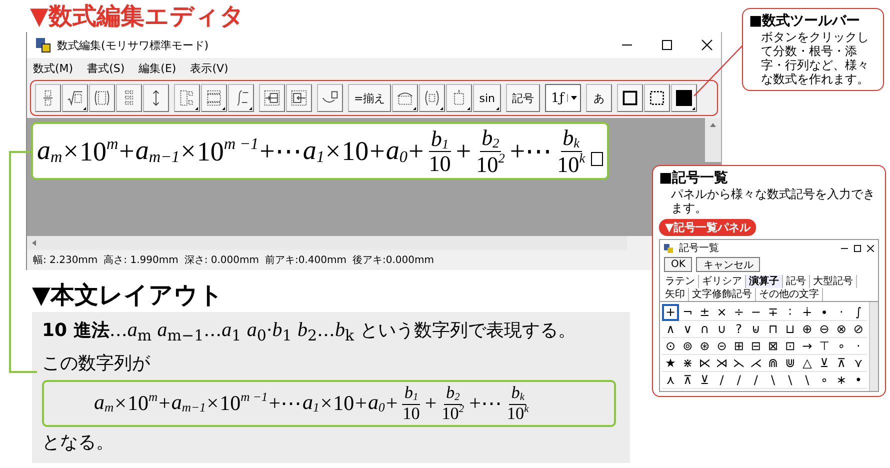  Describe the element at coordinates (721, 363) in the screenshot. I see `symbol-cell: ⋊` at that location.